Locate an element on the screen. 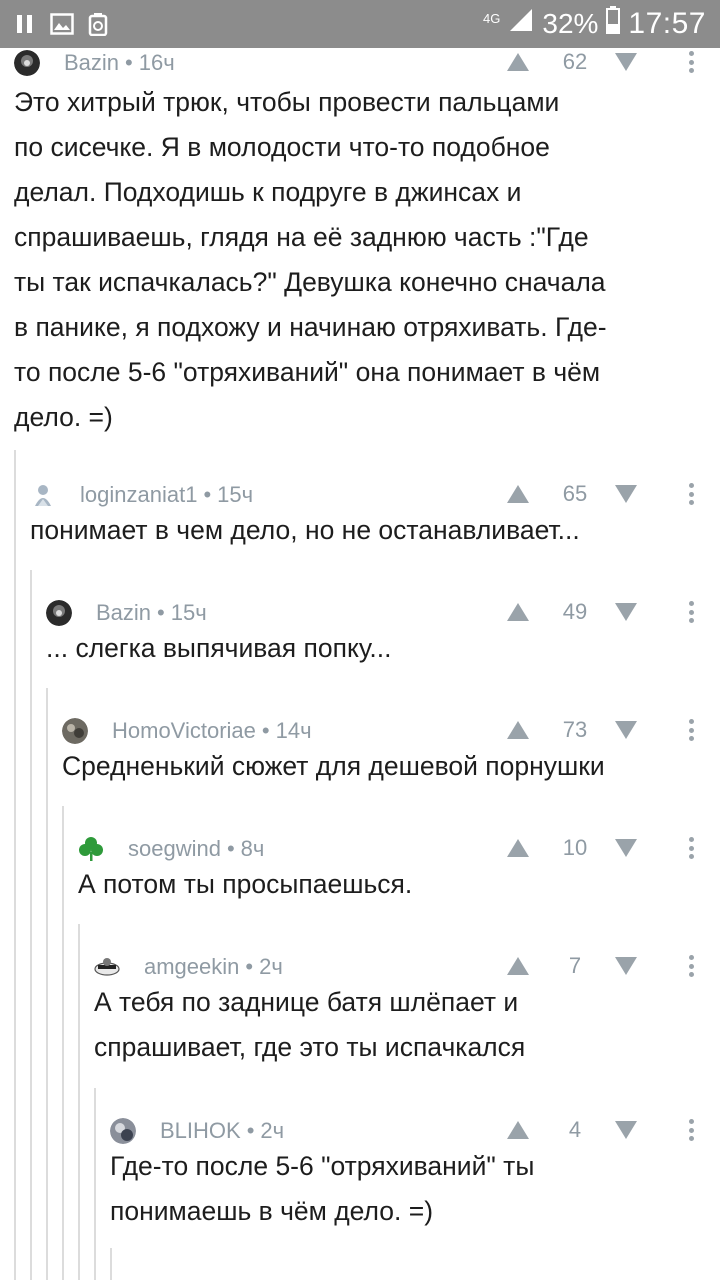 The width and height of the screenshot is (720, 1280). username: BLIHOK is located at coordinates (200, 1130).